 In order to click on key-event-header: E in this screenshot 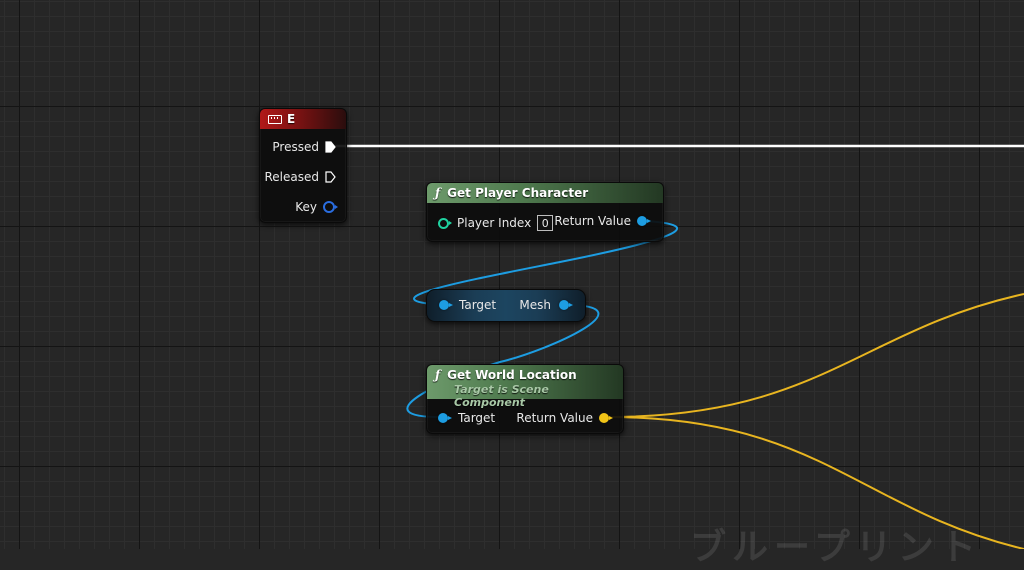, I will do `click(303, 119)`.